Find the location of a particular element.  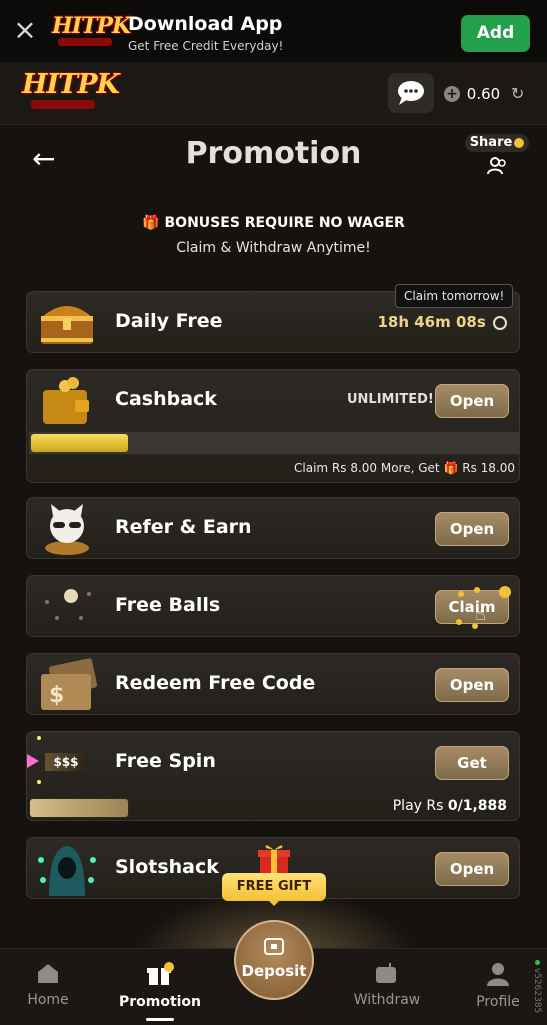

balance-display: + 0.60 ↻ is located at coordinates (484, 93).